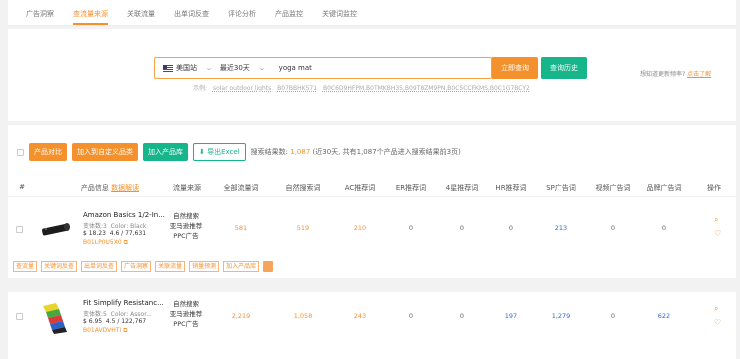  What do you see at coordinates (360, 188) in the screenshot?
I see `col-ac: AC推荐词` at bounding box center [360, 188].